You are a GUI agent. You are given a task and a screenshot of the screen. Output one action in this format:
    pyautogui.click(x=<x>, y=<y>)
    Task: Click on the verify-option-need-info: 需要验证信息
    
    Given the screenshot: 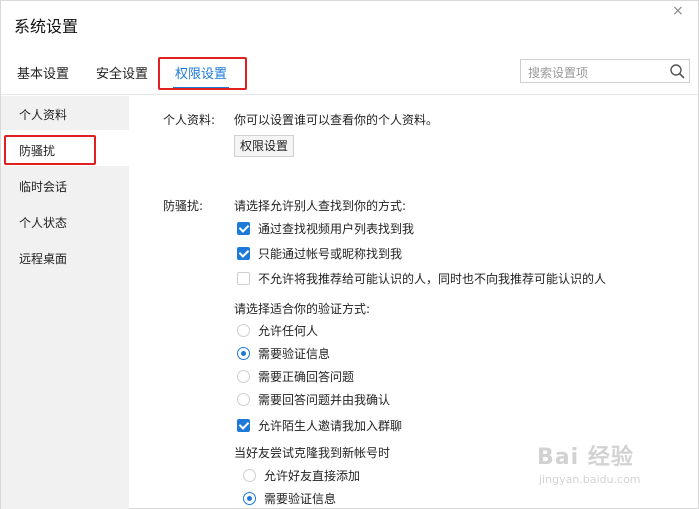 What is the action you would take?
    pyautogui.click(x=283, y=353)
    